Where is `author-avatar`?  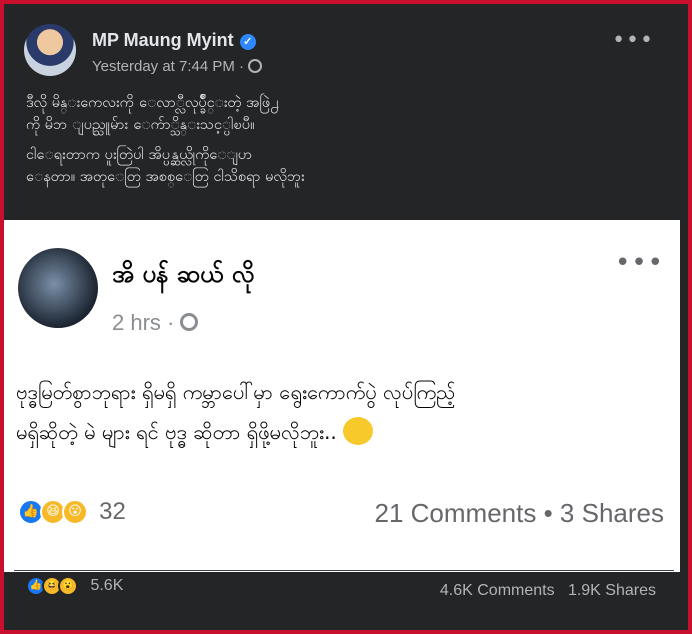 author-avatar is located at coordinates (50, 50).